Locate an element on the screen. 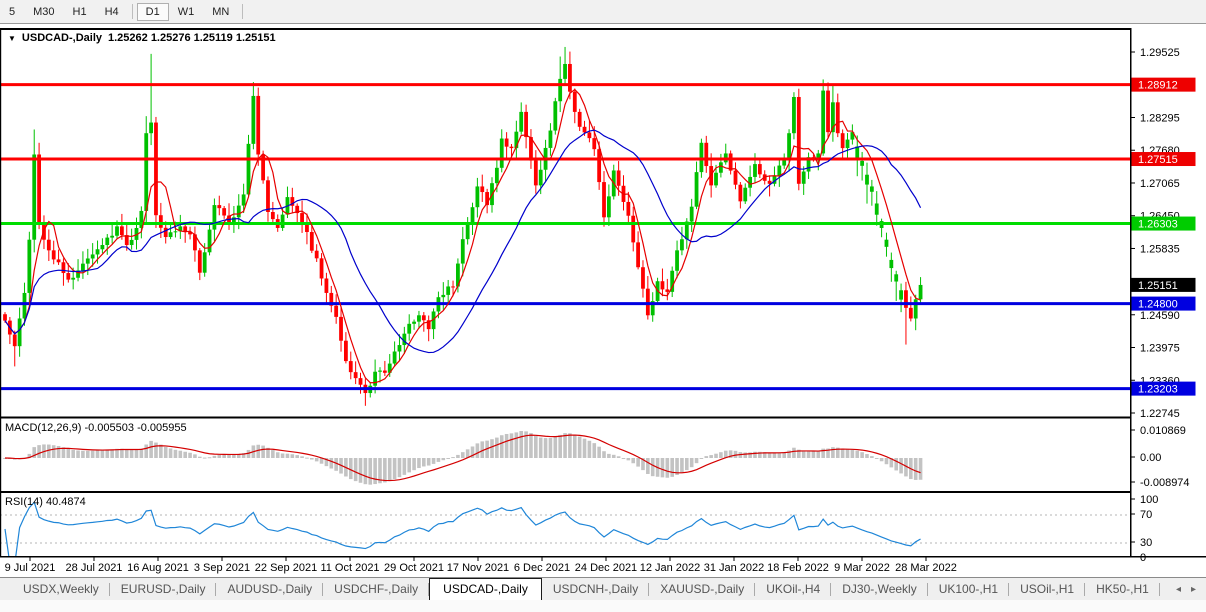  svg-text: 1.25835 is located at coordinates (1160, 249).